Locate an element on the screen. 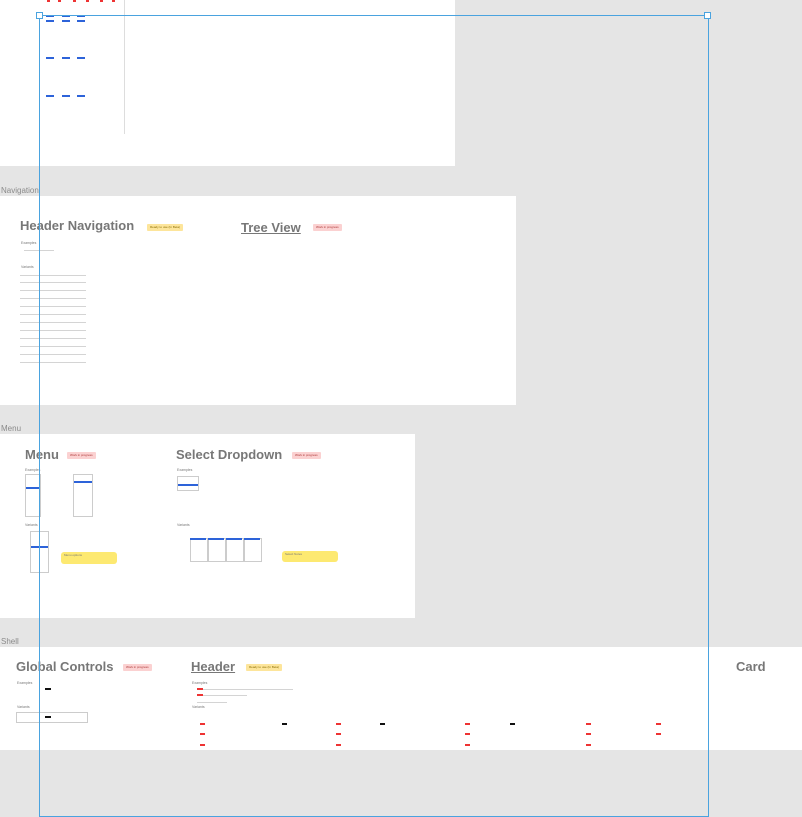  resize-handle-top-right is located at coordinates (707, 15).